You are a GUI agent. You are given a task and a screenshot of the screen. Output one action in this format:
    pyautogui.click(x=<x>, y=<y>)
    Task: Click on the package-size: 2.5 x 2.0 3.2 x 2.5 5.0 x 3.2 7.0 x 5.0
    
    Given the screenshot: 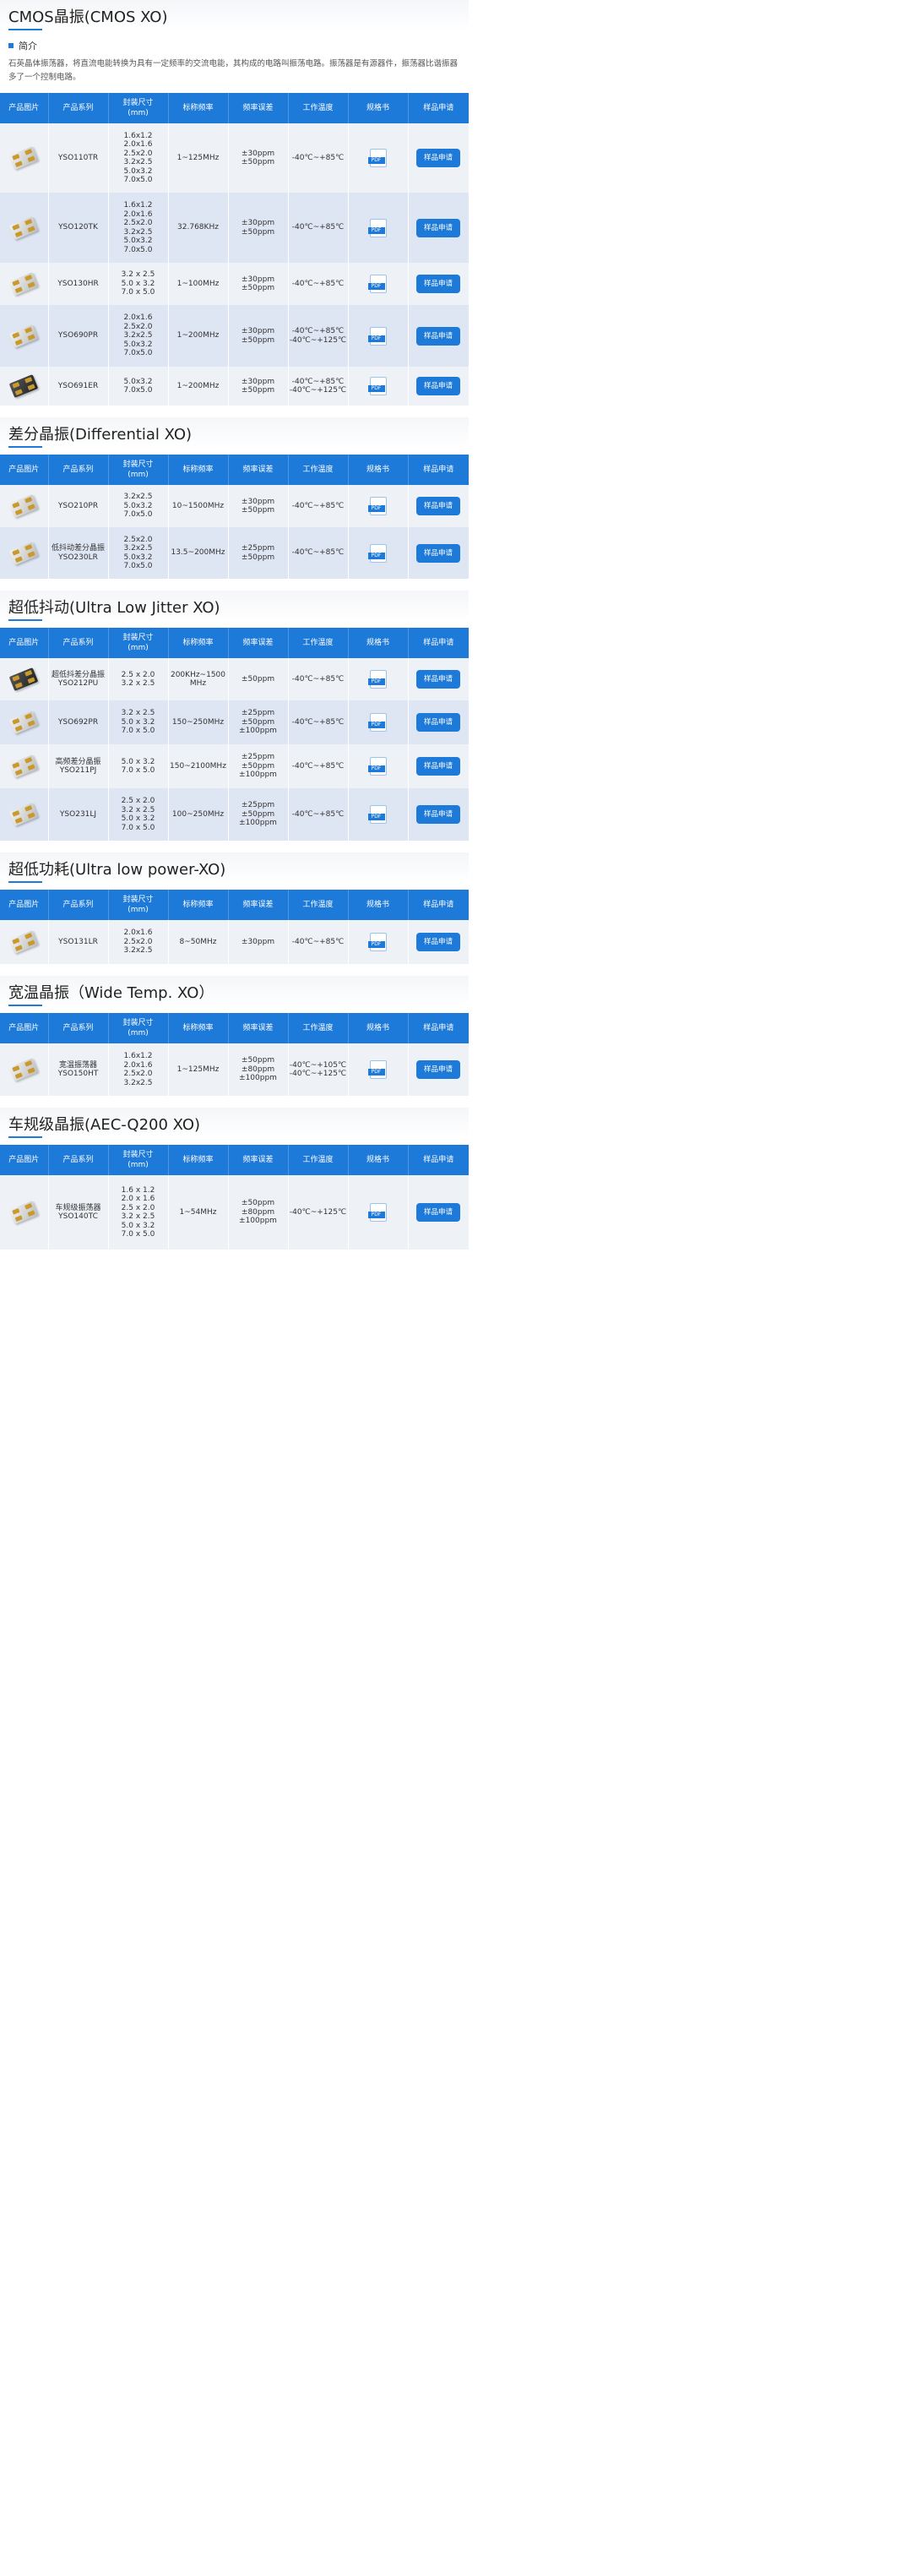 What is the action you would take?
    pyautogui.click(x=138, y=814)
    